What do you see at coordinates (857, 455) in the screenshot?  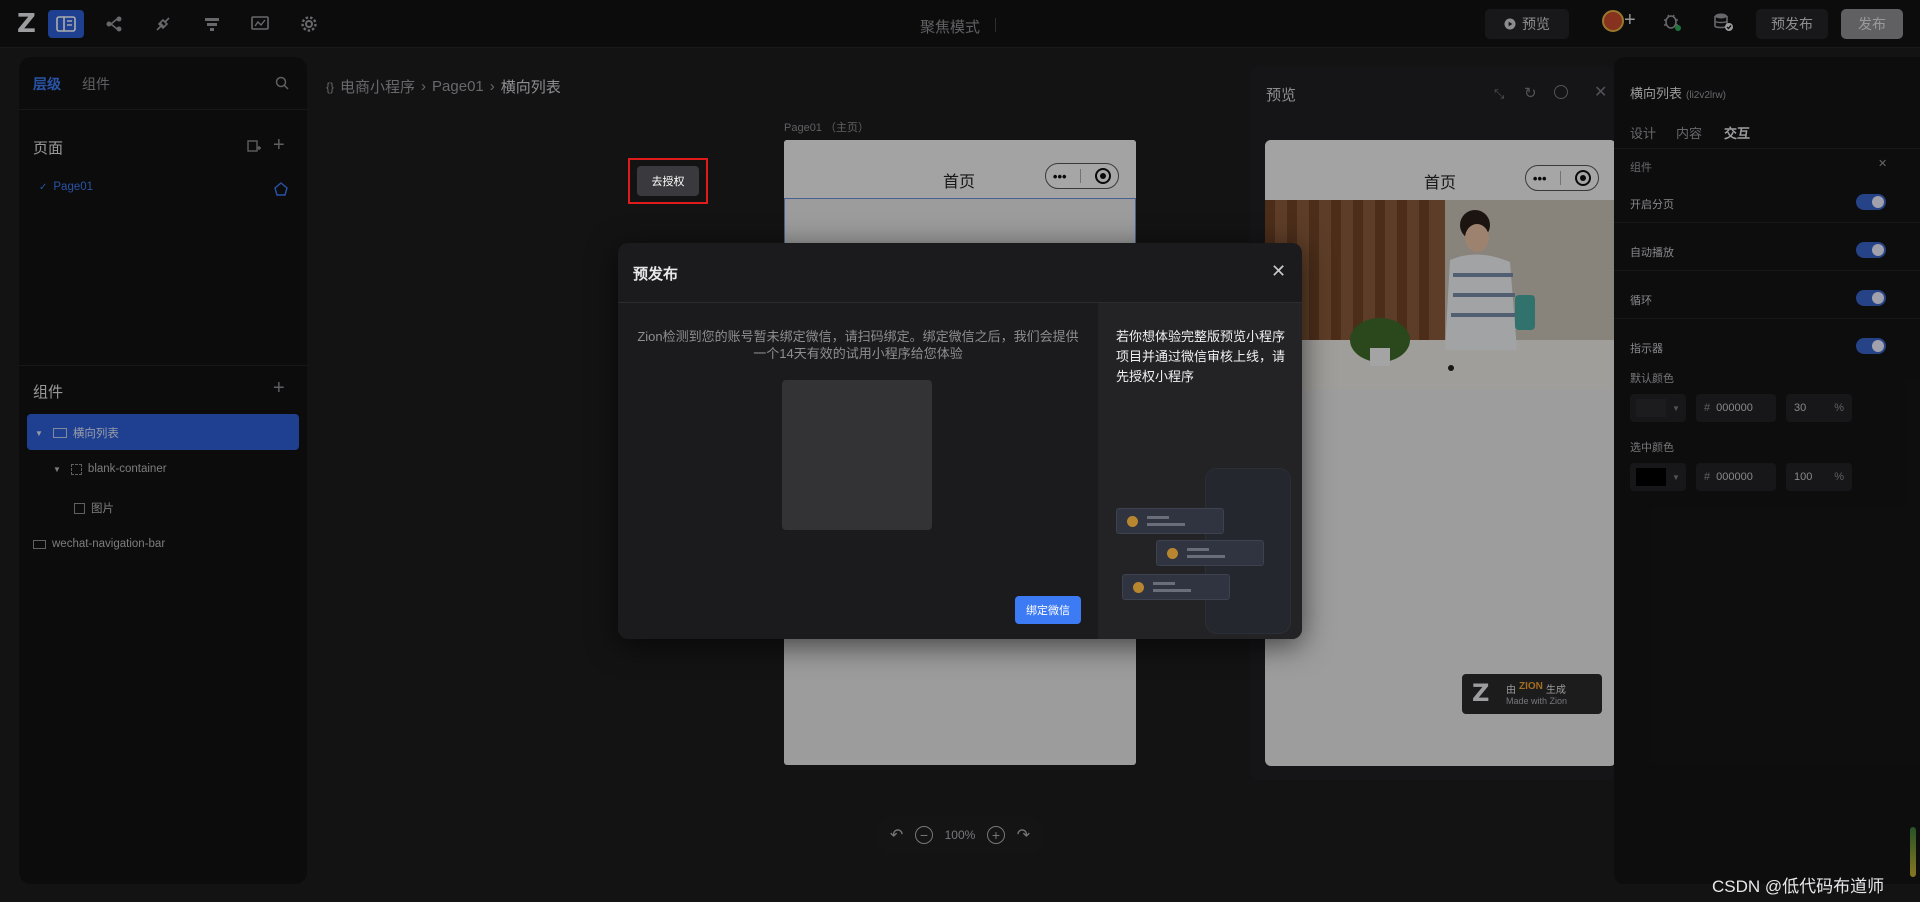 I see `qr-code-placeholder` at bounding box center [857, 455].